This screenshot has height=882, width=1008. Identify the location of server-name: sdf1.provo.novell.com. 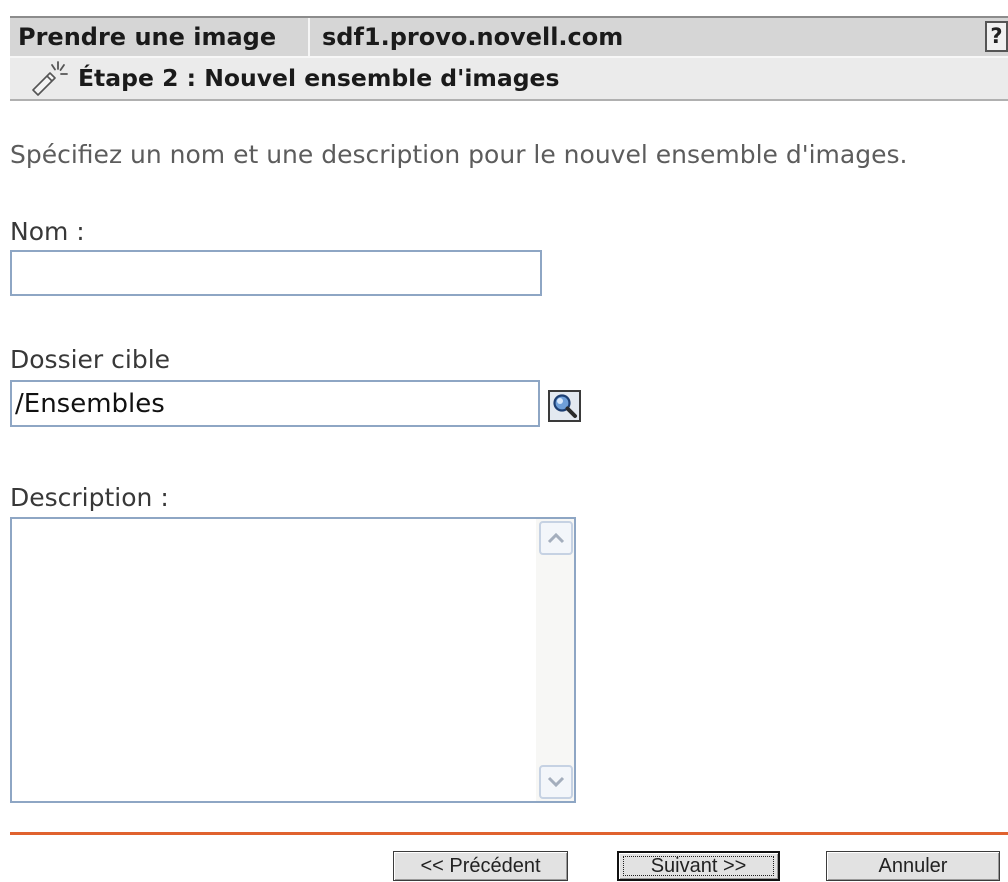
(473, 37).